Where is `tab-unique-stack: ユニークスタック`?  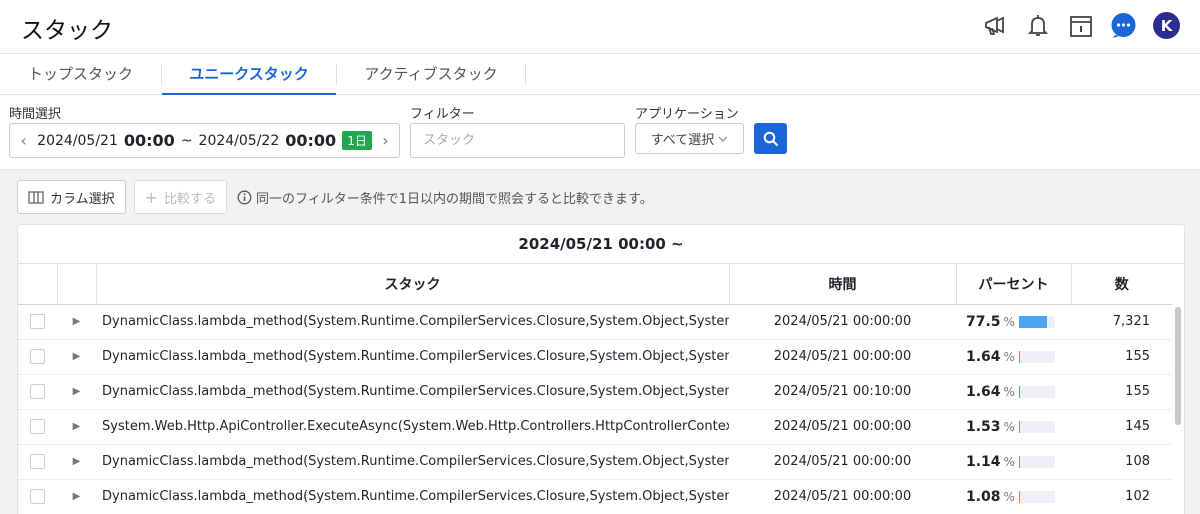
tab-unique-stack: ユニークスタック is located at coordinates (249, 74).